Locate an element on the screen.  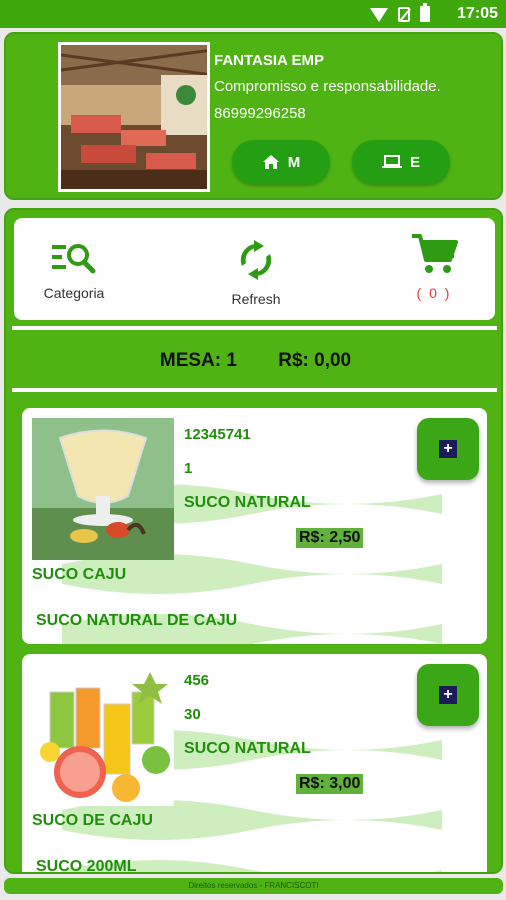
wifi-icon is located at coordinates (379, 15).